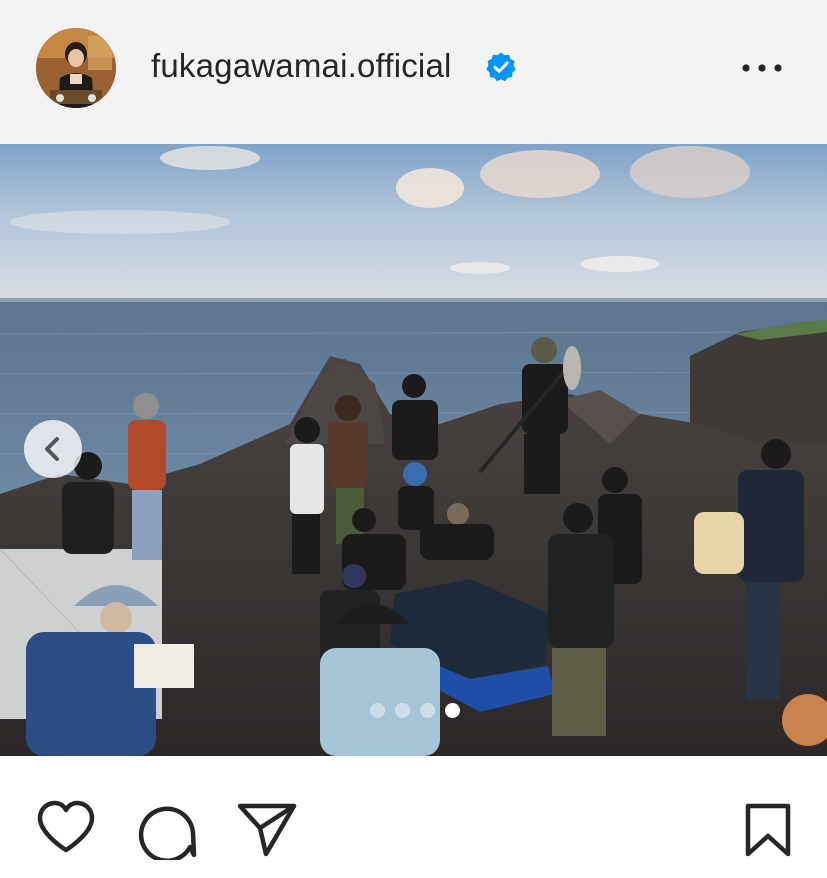 The image size is (827, 878). Describe the element at coordinates (66, 828) in the screenshot. I see `heart-icon` at that location.